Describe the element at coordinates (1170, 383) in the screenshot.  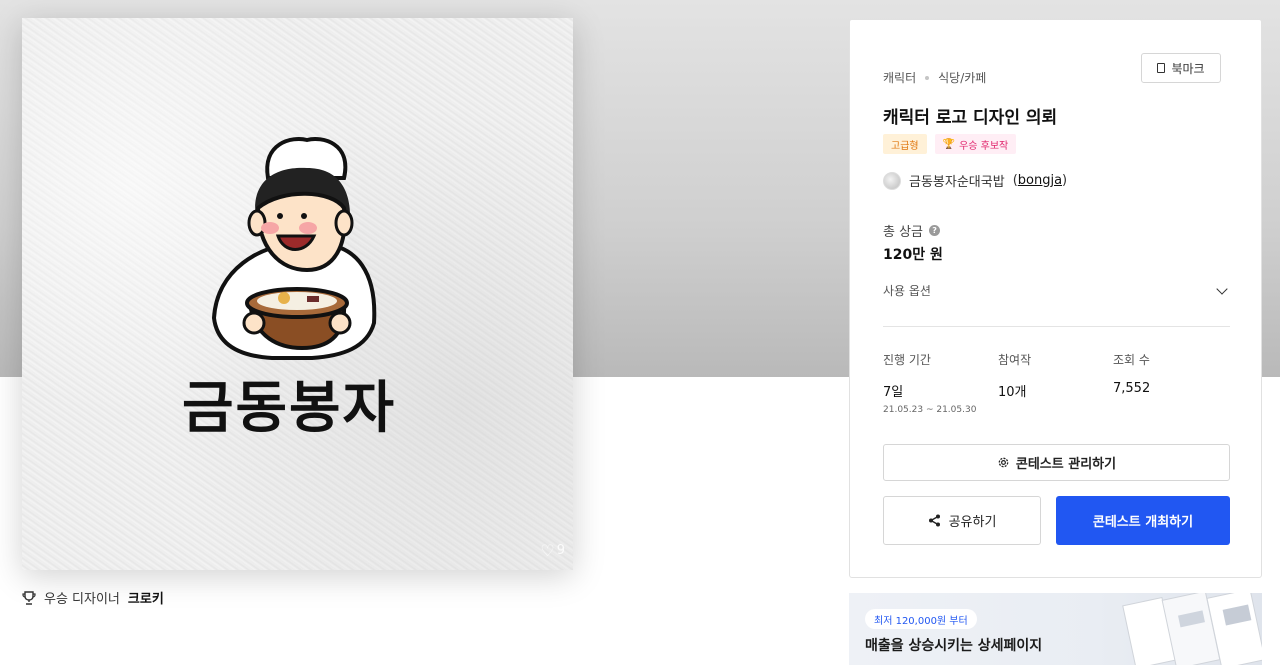
I see `stat-views: 조회 수 7,552` at that location.